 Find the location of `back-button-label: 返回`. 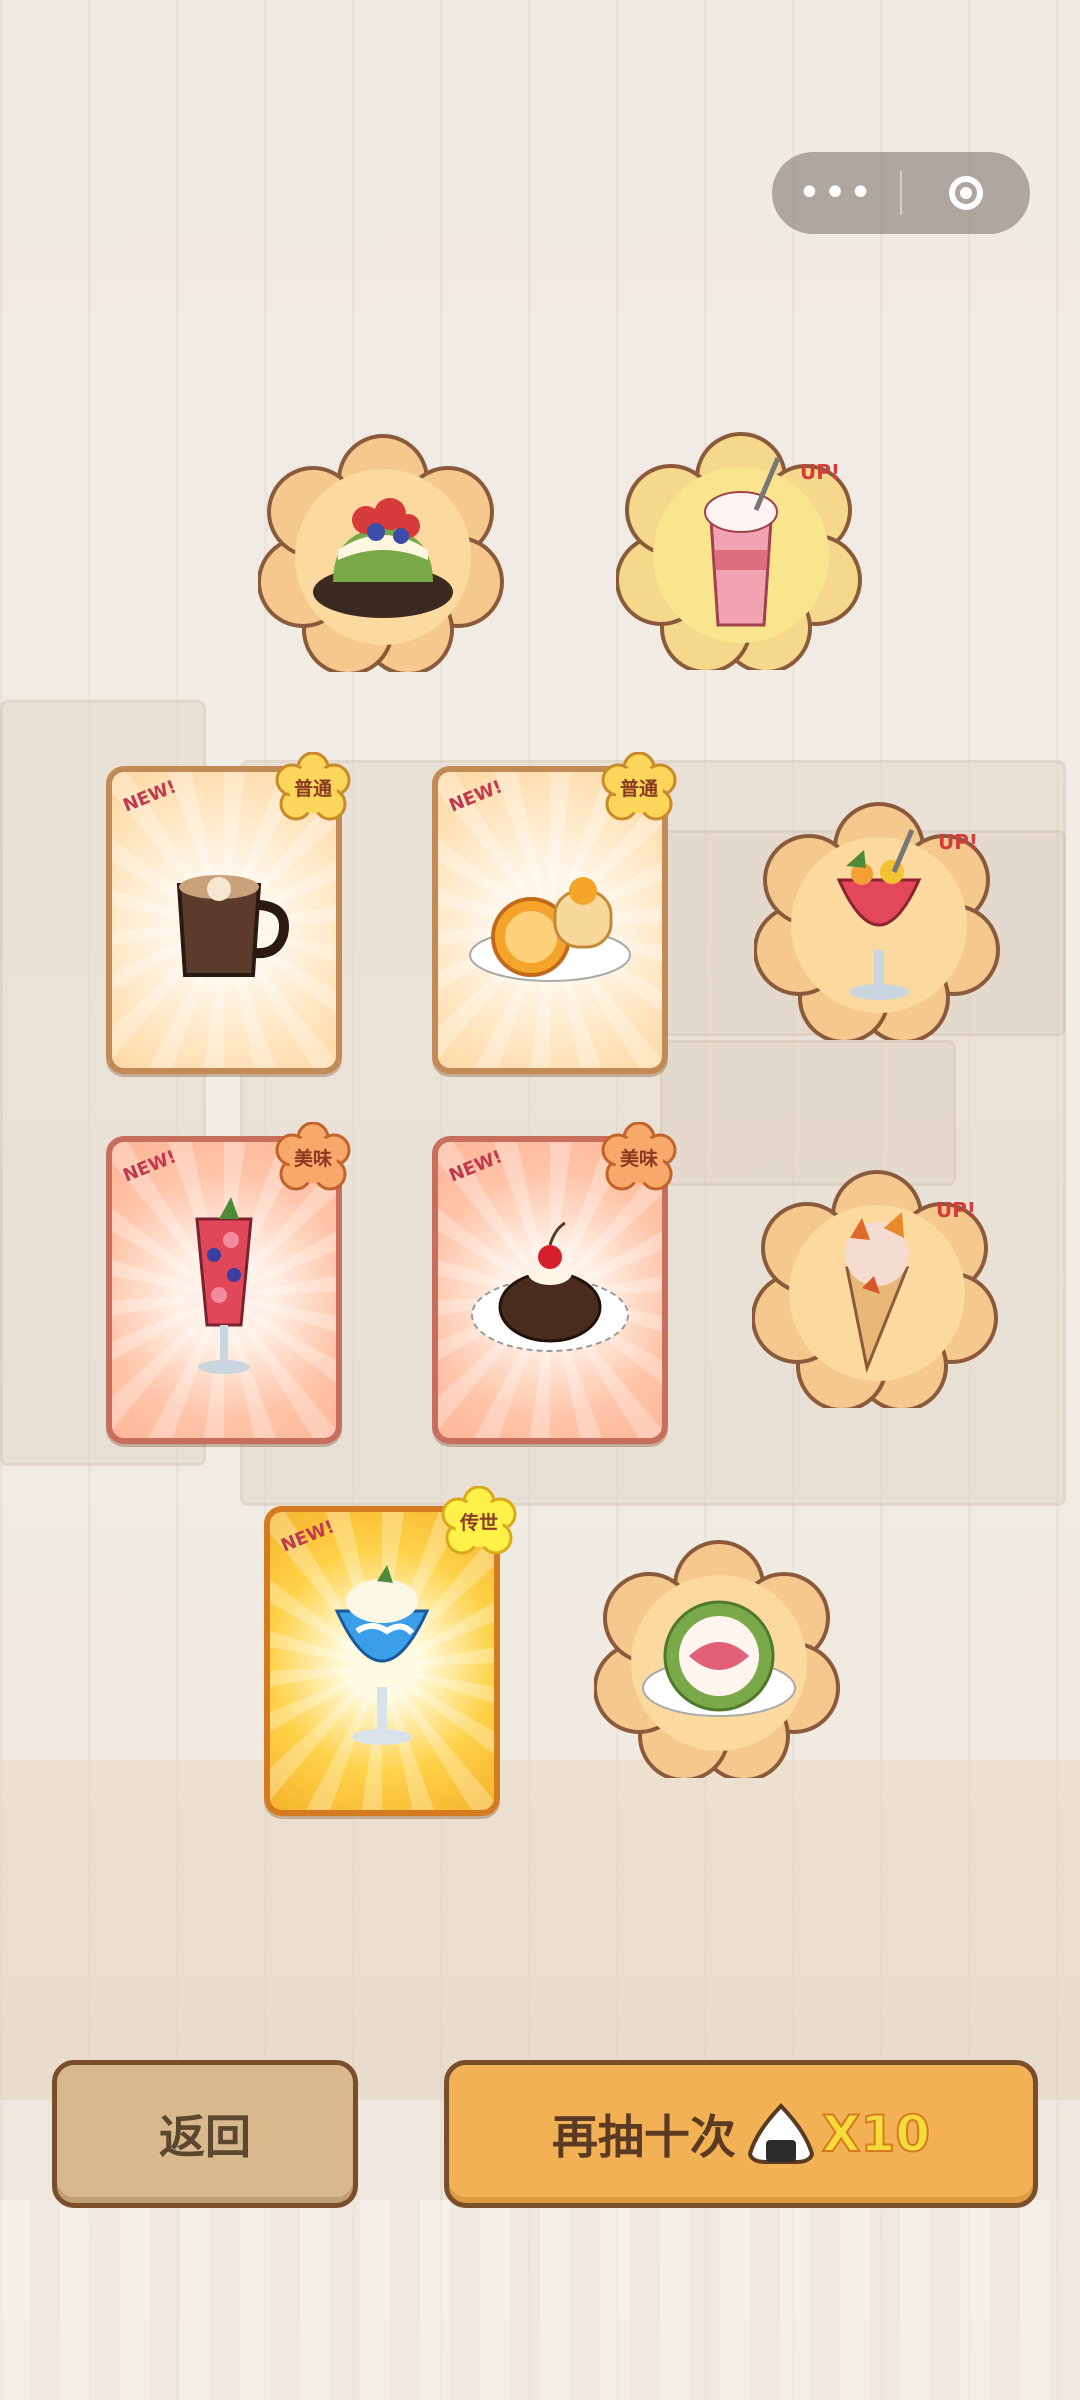

back-button-label: 返回 is located at coordinates (205, 2137).